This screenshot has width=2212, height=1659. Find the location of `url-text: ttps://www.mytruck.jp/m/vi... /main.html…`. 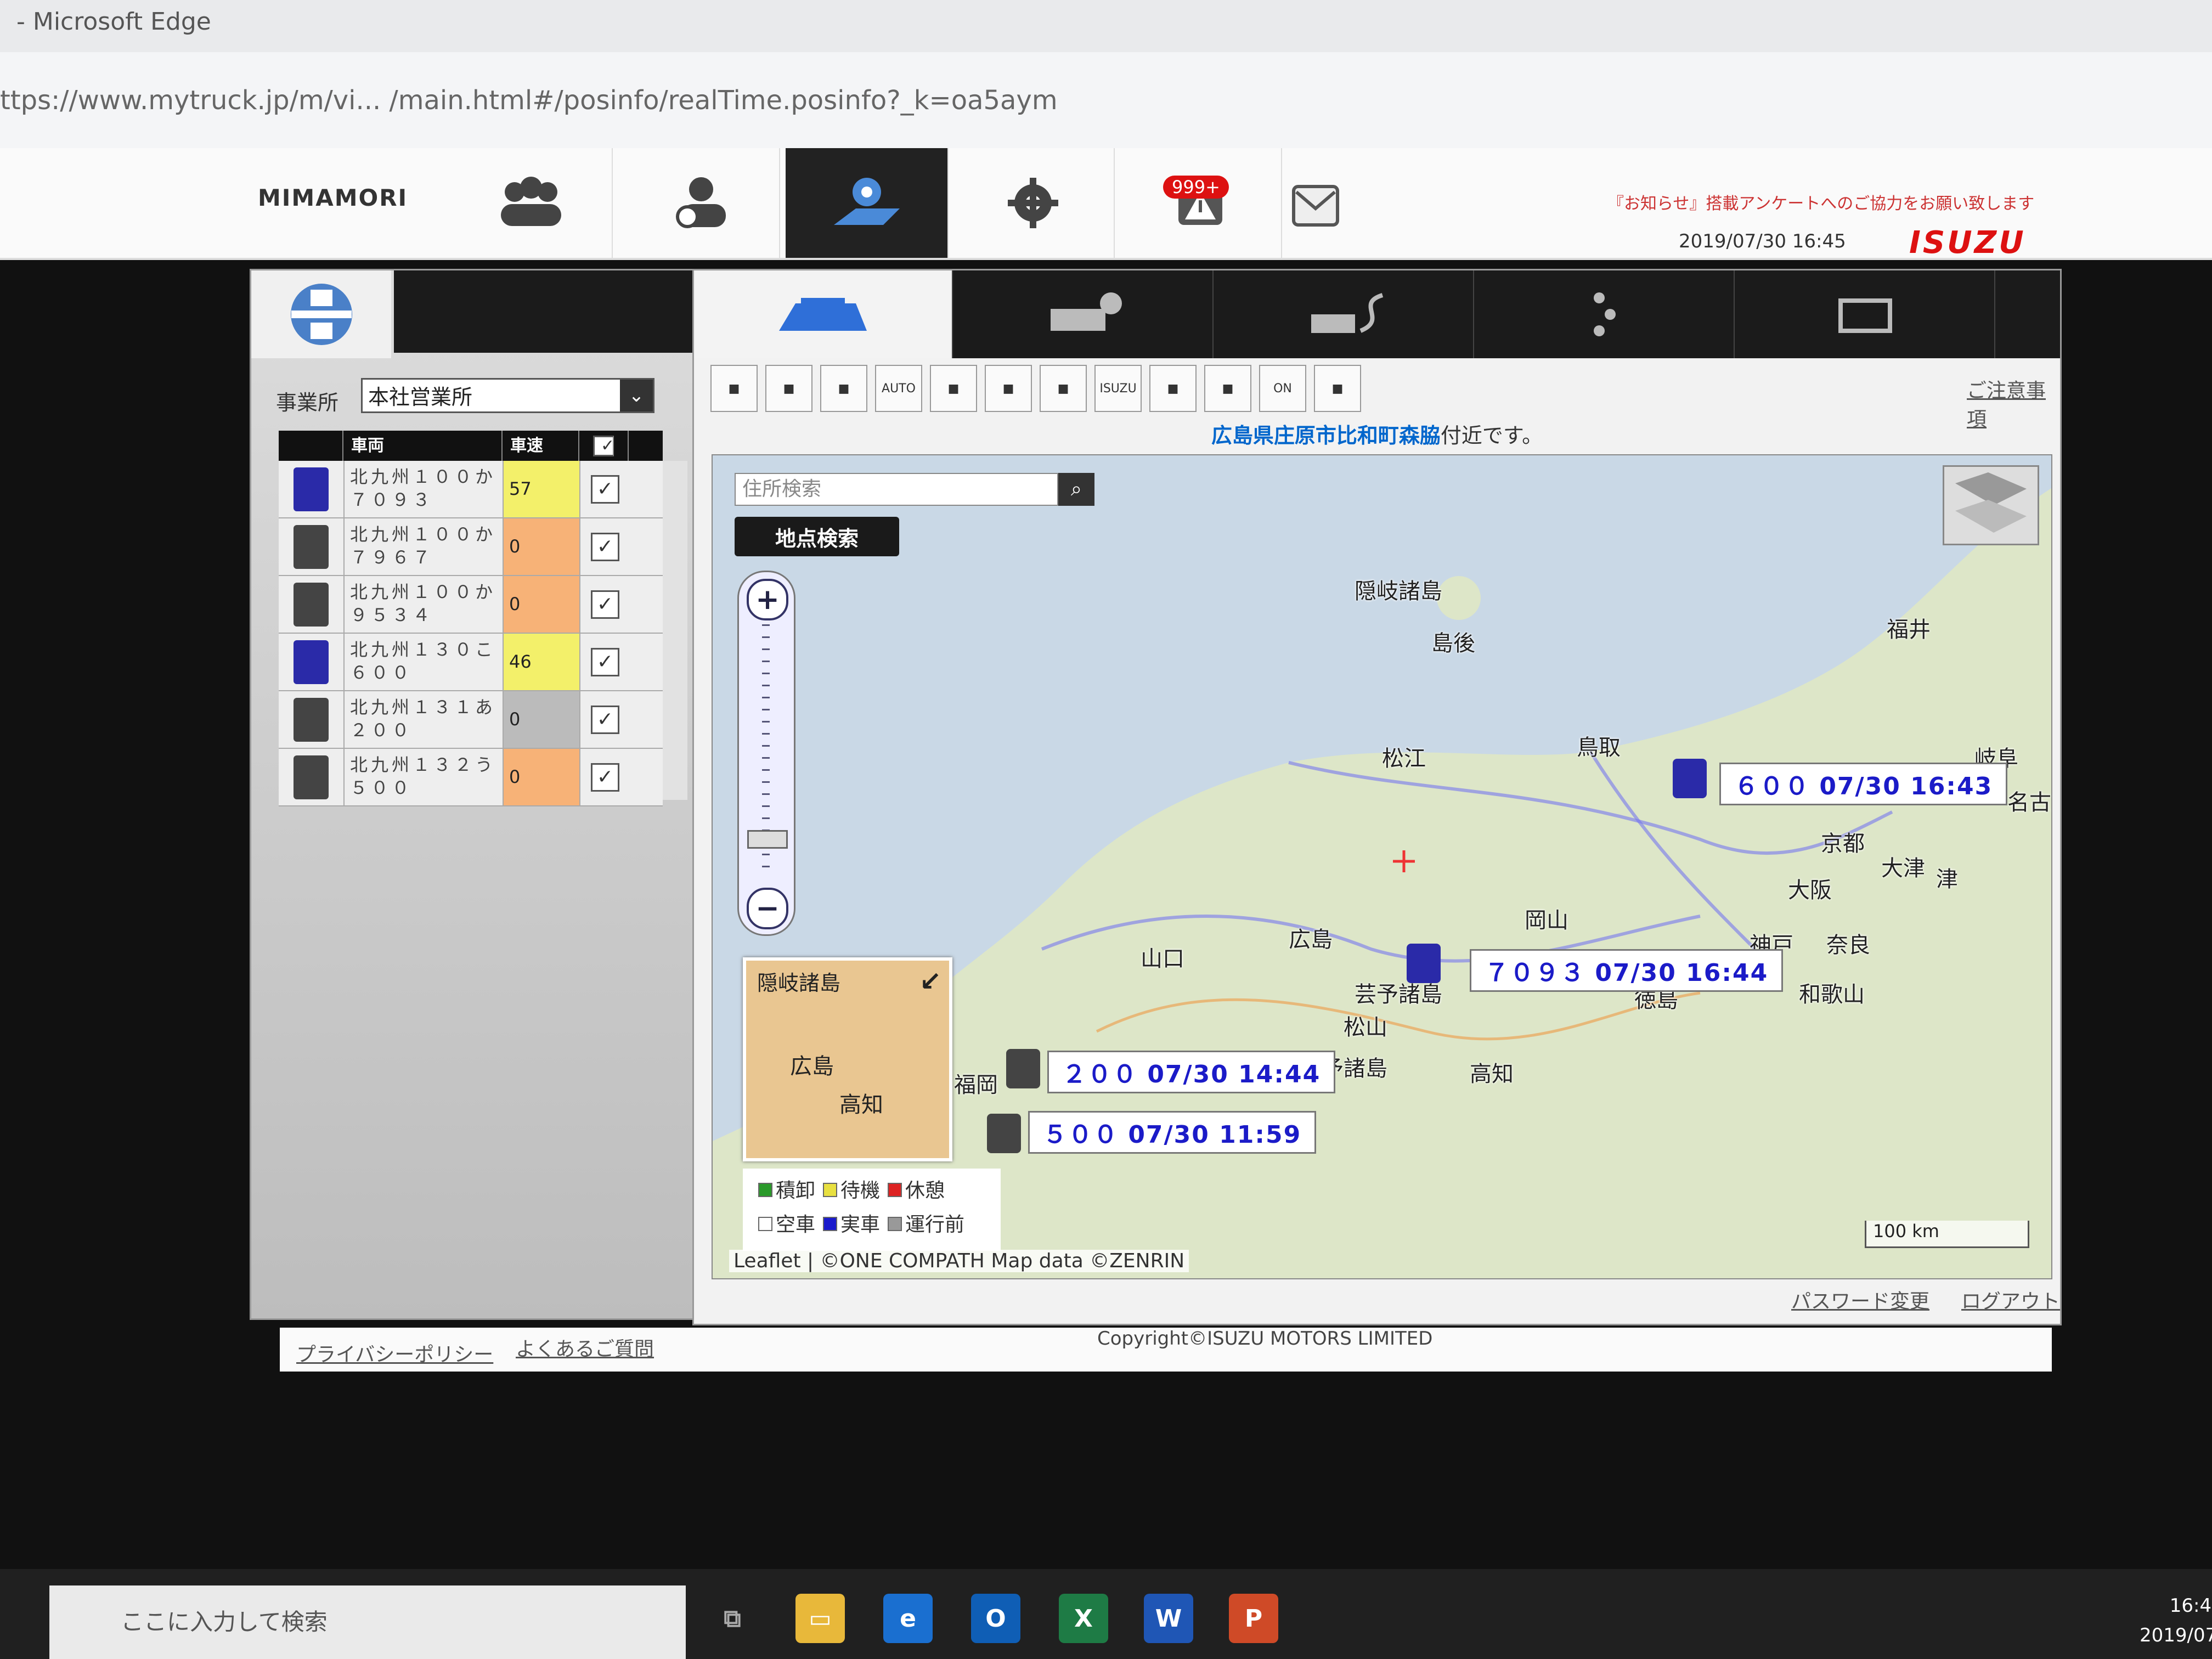

url-text: ttps://www.mytruck.jp/m/vi... /main.html… is located at coordinates (529, 100).